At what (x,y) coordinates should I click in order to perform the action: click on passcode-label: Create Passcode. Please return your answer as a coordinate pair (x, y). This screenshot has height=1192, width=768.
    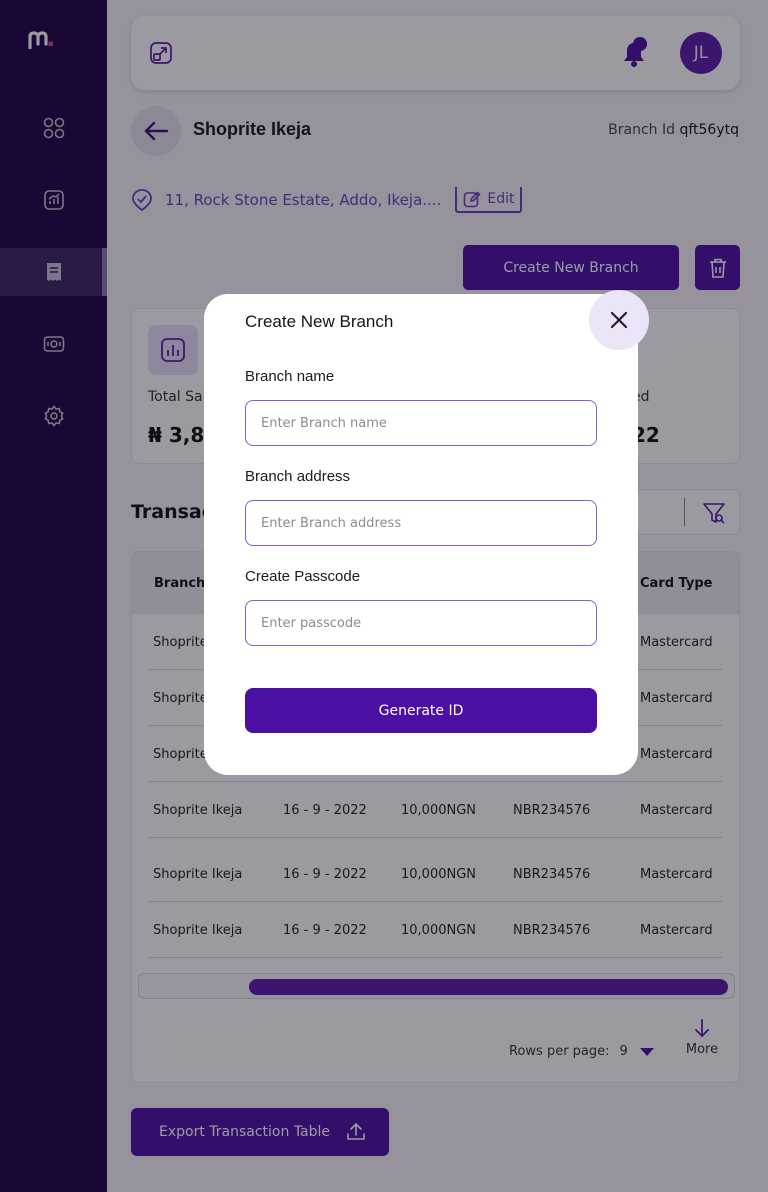
    Looking at the image, I should click on (303, 576).